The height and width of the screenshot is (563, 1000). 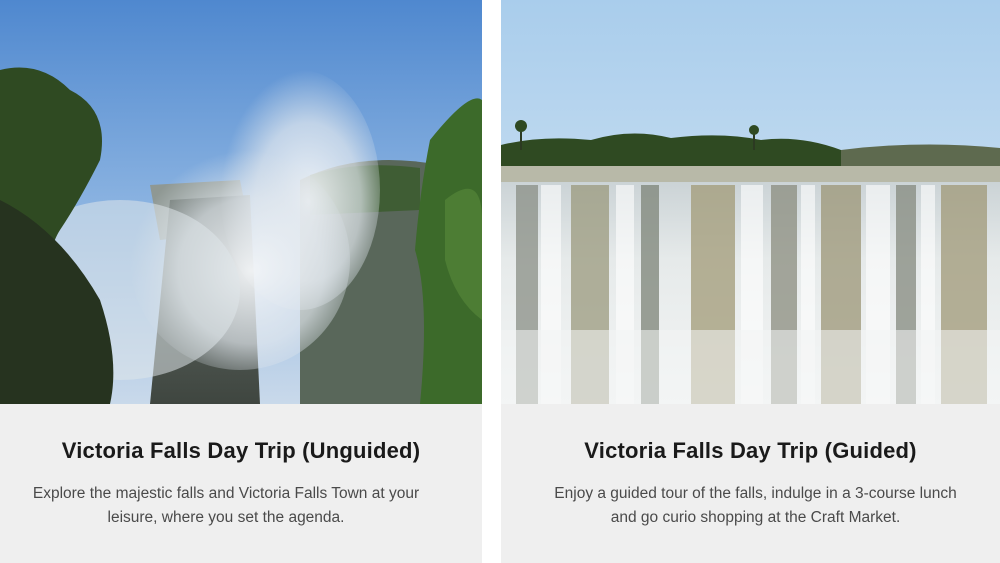 I want to click on tour-title-unguided: Victoria Falls Day Trip (Unguided), so click(x=241, y=451).